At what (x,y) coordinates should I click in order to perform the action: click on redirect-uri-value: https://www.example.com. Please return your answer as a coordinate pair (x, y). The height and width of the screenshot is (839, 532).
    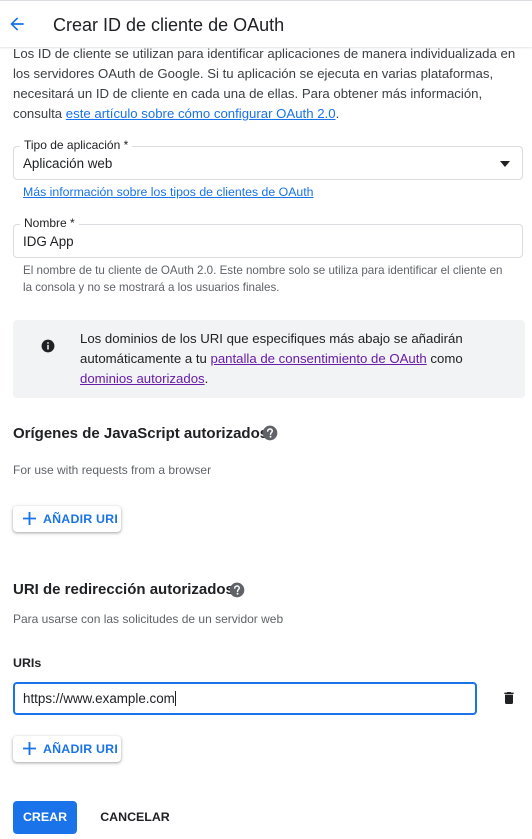
    Looking at the image, I should click on (99, 699).